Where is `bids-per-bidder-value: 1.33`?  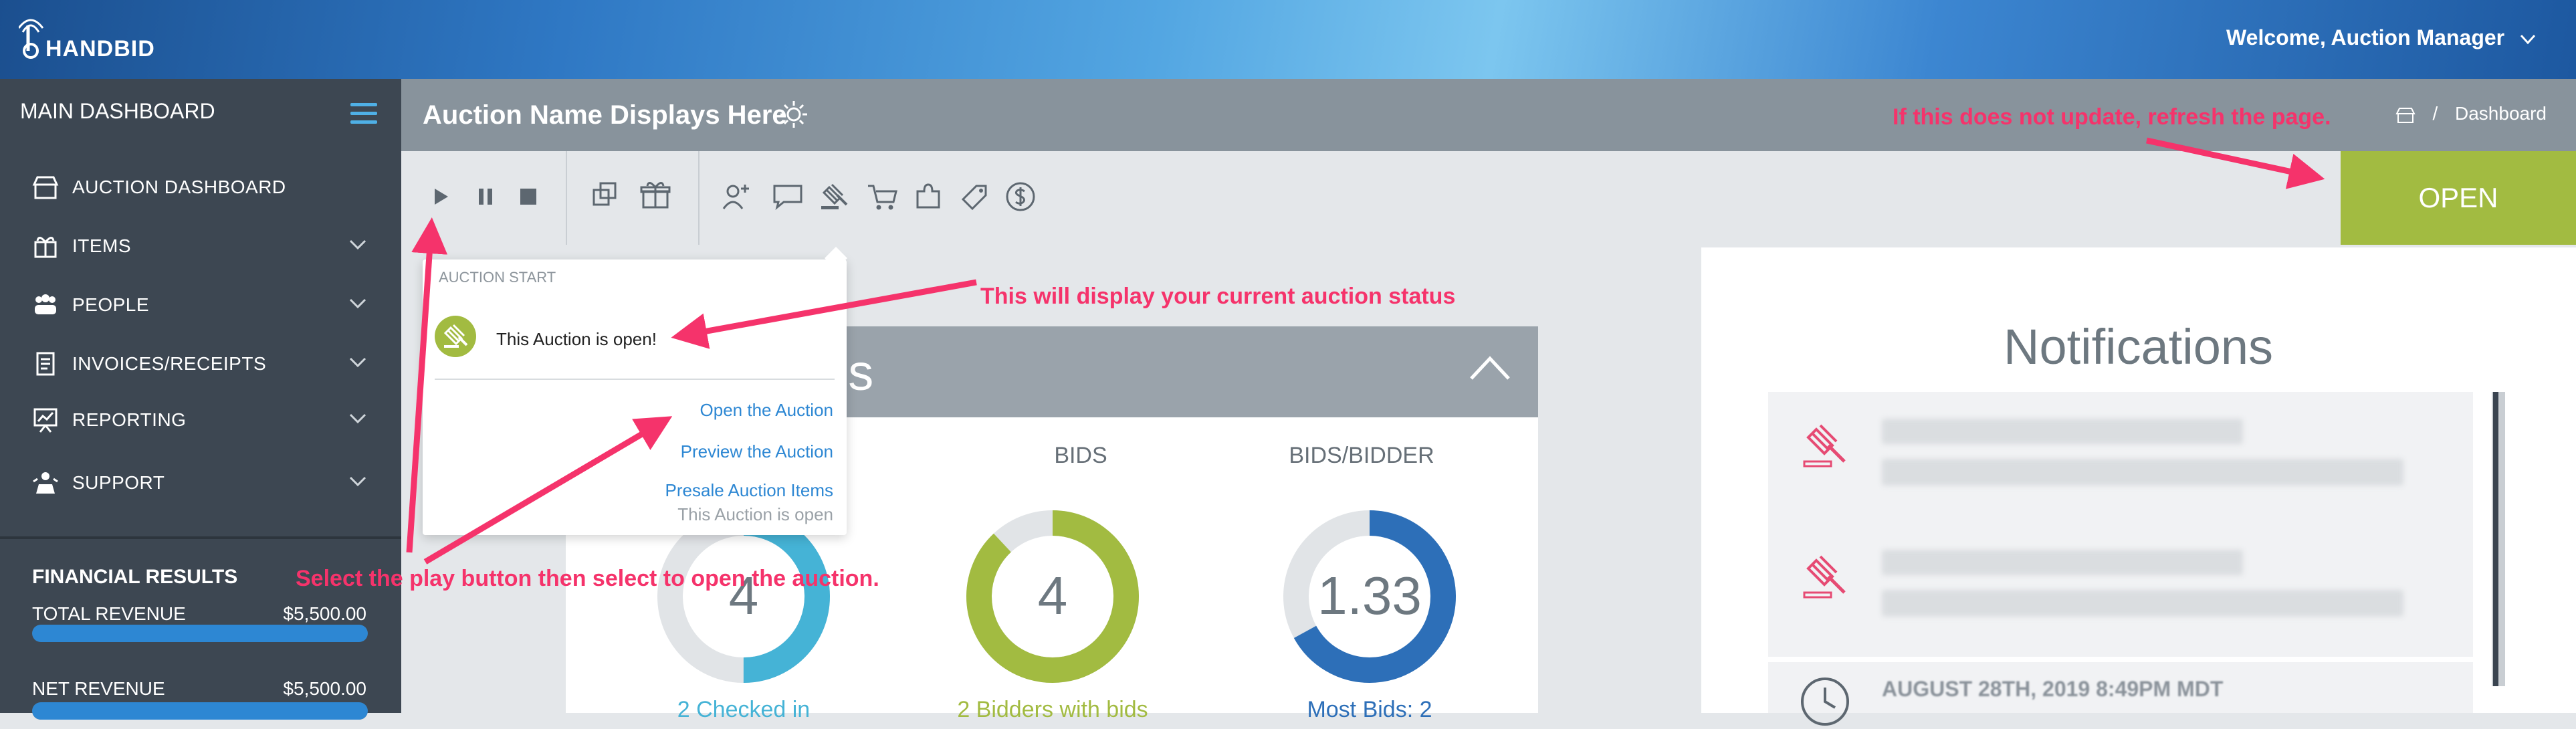 bids-per-bidder-value: 1.33 is located at coordinates (1369, 595).